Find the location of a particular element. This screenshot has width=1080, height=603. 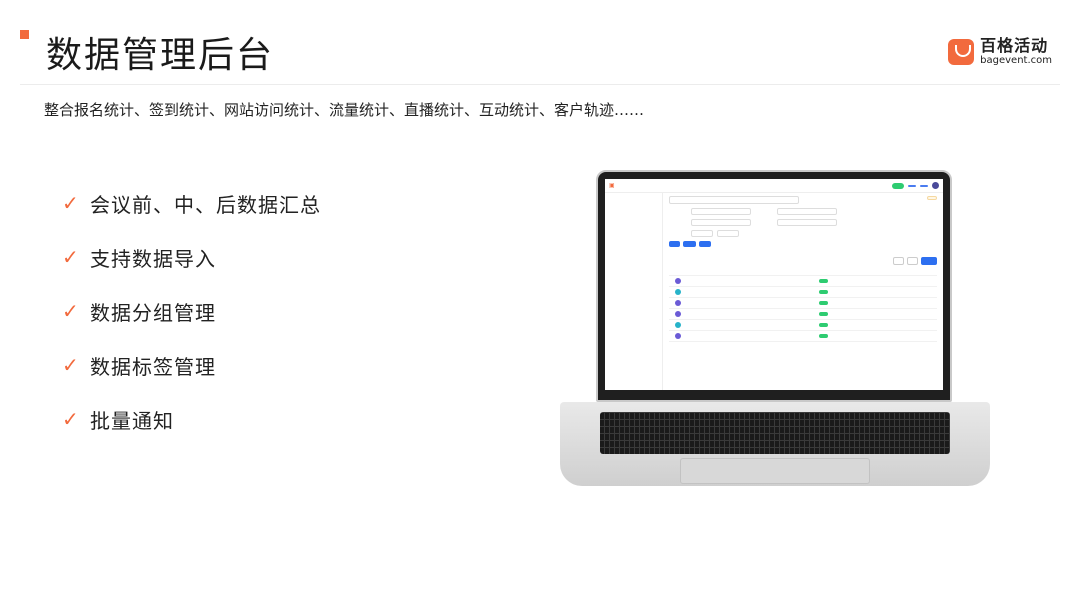

app-main is located at coordinates (803, 291).